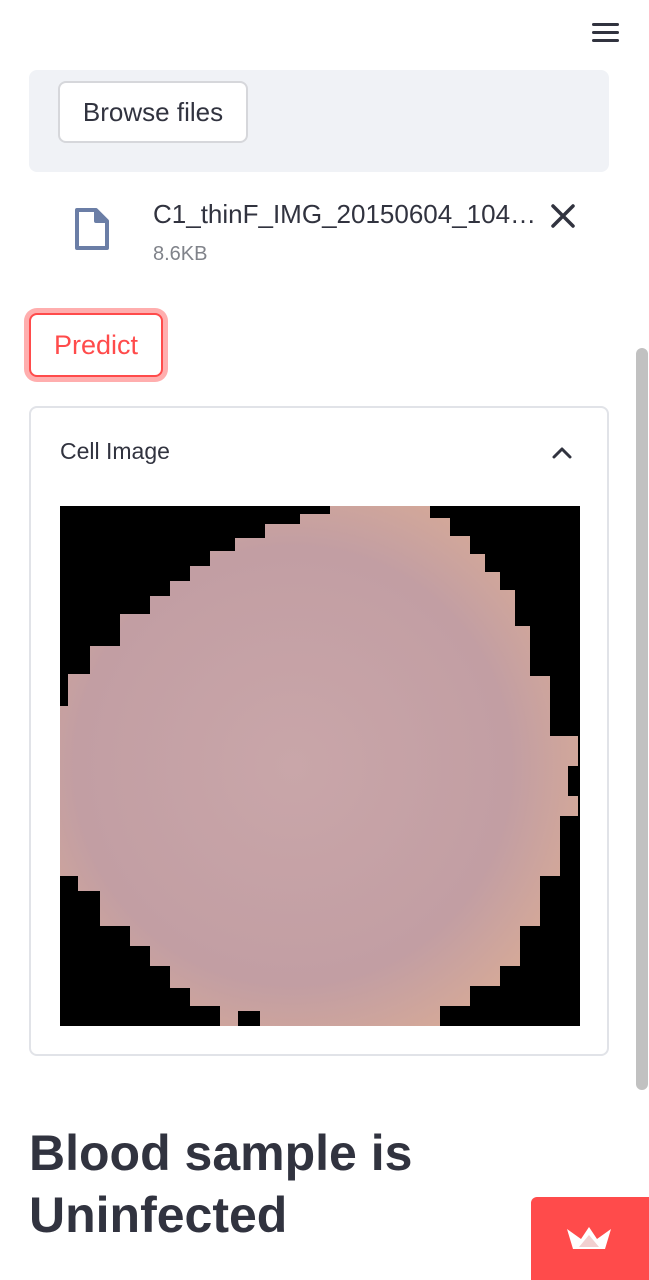 The width and height of the screenshot is (649, 1280). I want to click on streamlit-crown-icon, so click(589, 1238).